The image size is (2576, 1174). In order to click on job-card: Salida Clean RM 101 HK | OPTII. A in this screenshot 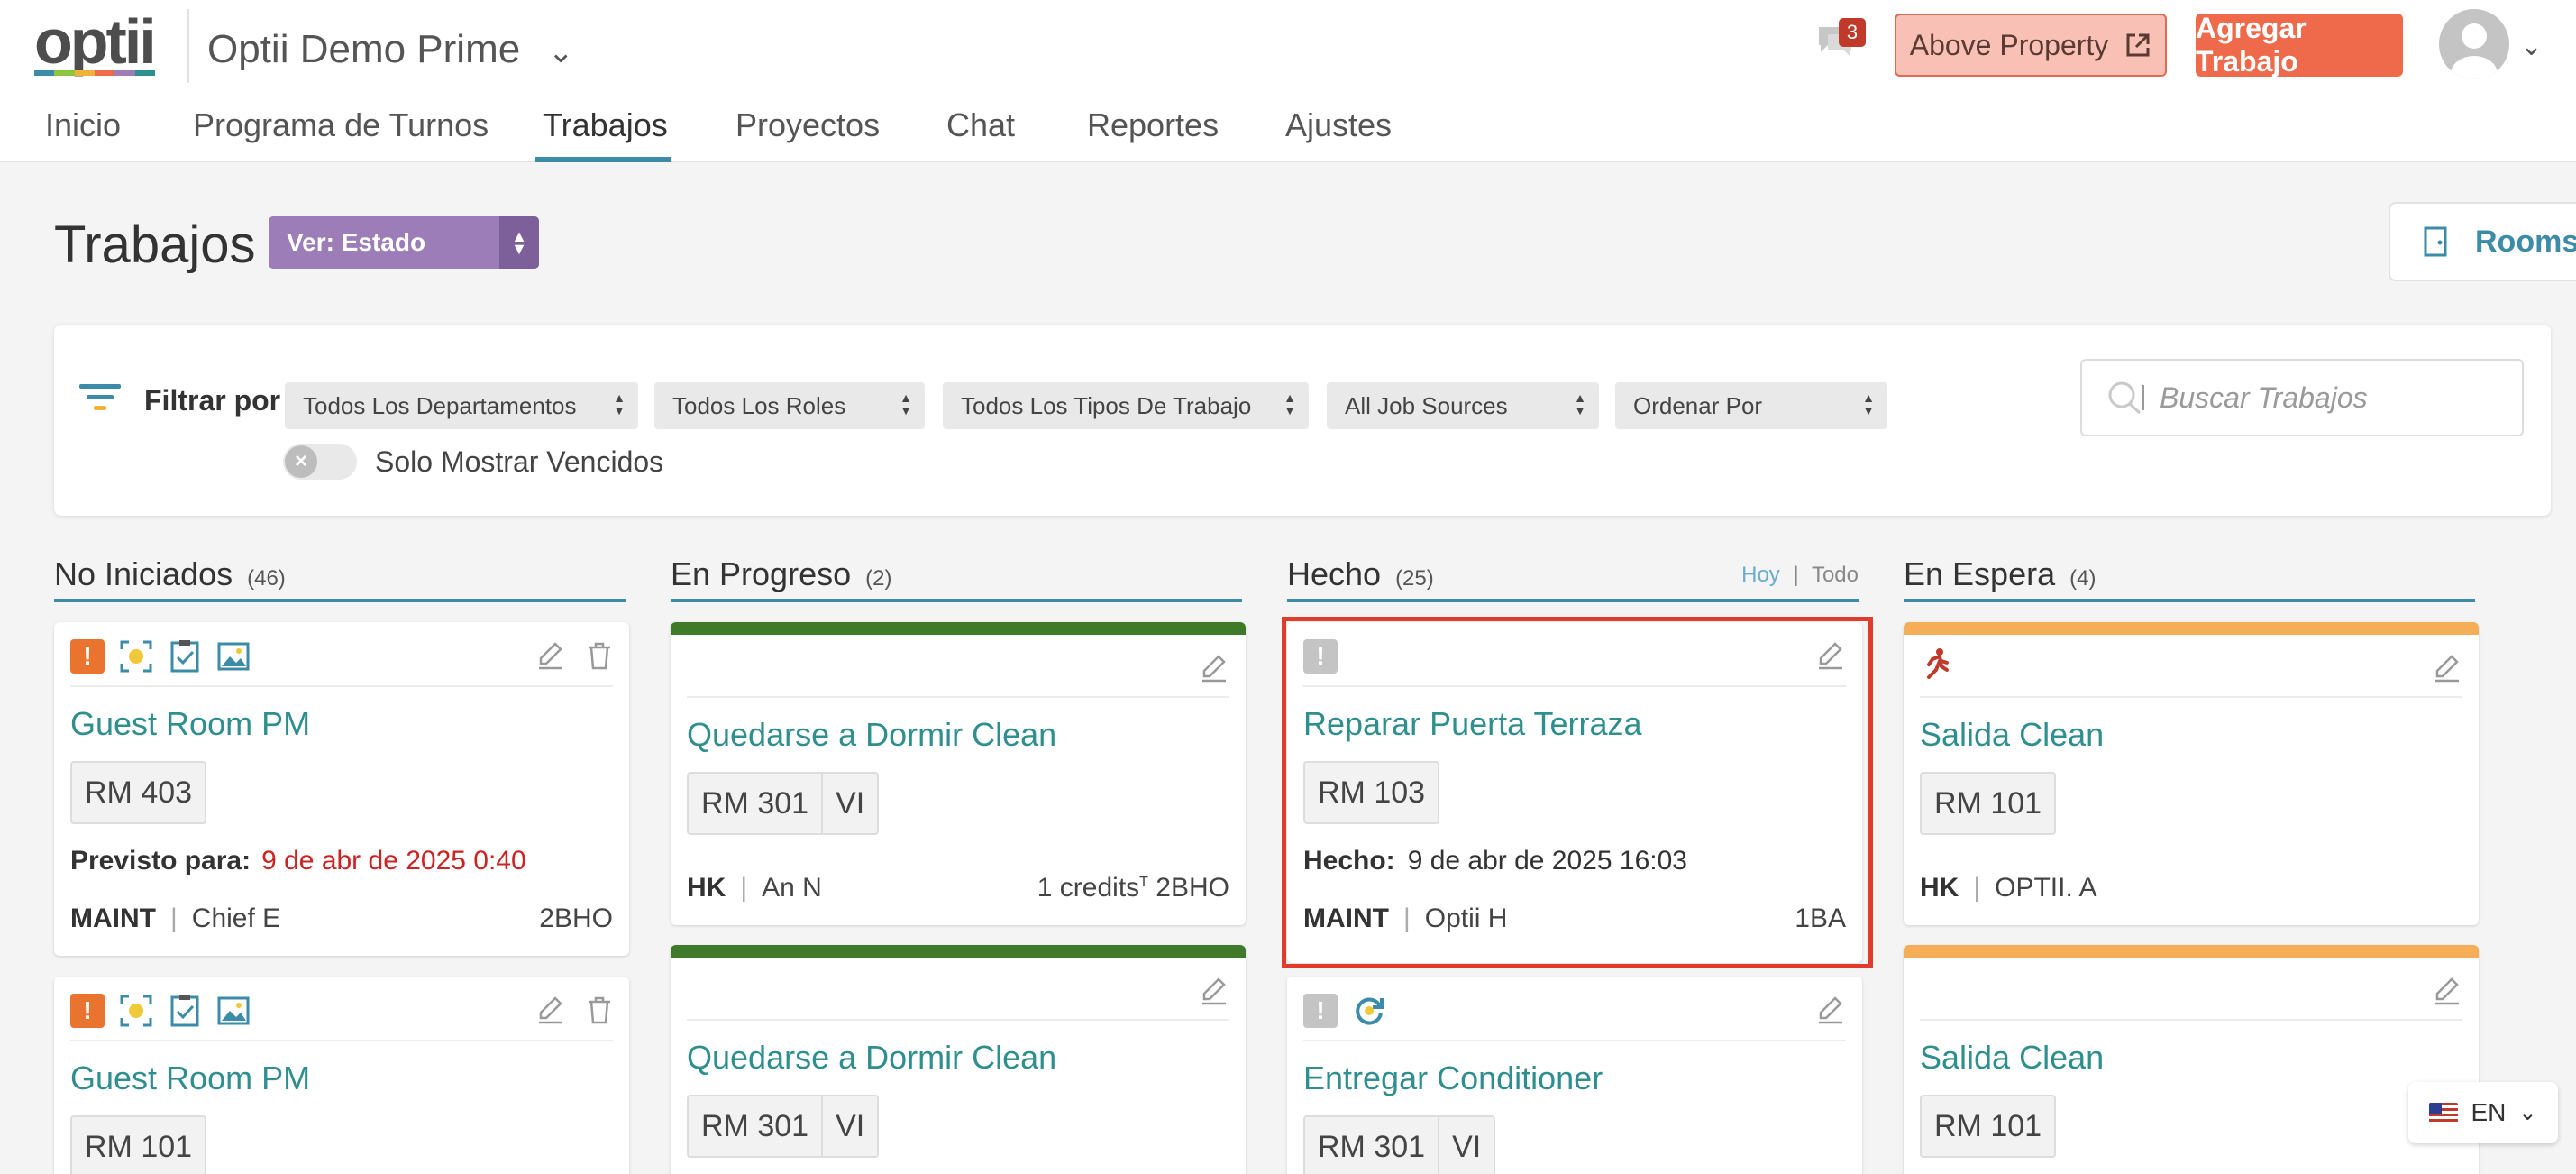, I will do `click(2191, 773)`.